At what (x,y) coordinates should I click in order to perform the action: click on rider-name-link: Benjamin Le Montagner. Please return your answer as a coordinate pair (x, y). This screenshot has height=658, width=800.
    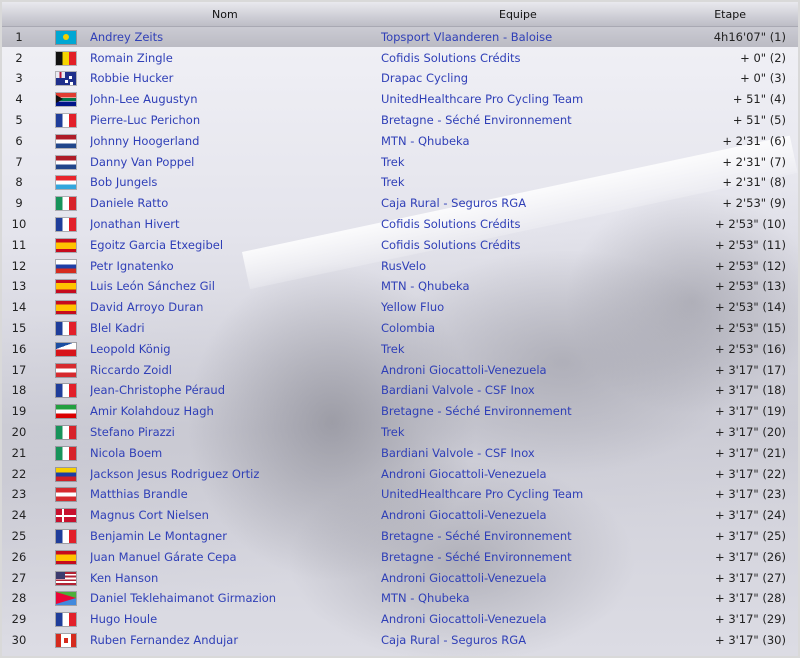
    Looking at the image, I should click on (158, 536).